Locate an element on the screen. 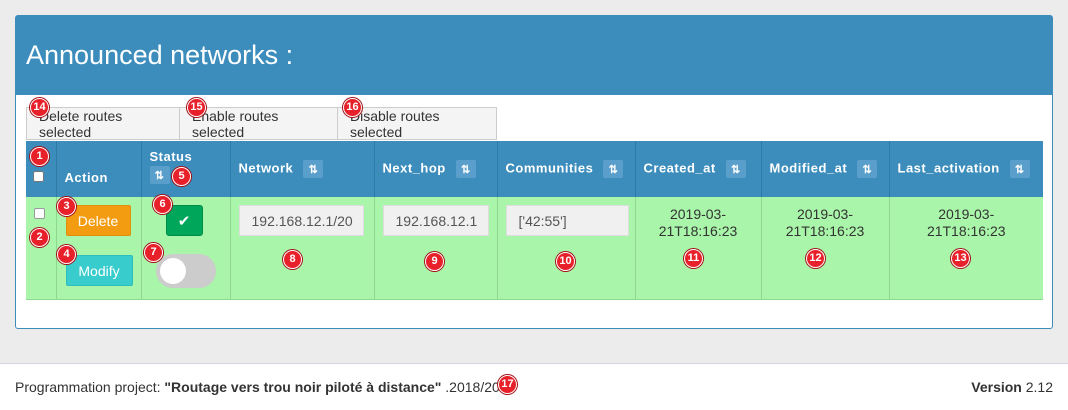 This screenshot has height=410, width=1068. annotation-marker-5: 5 is located at coordinates (181, 176).